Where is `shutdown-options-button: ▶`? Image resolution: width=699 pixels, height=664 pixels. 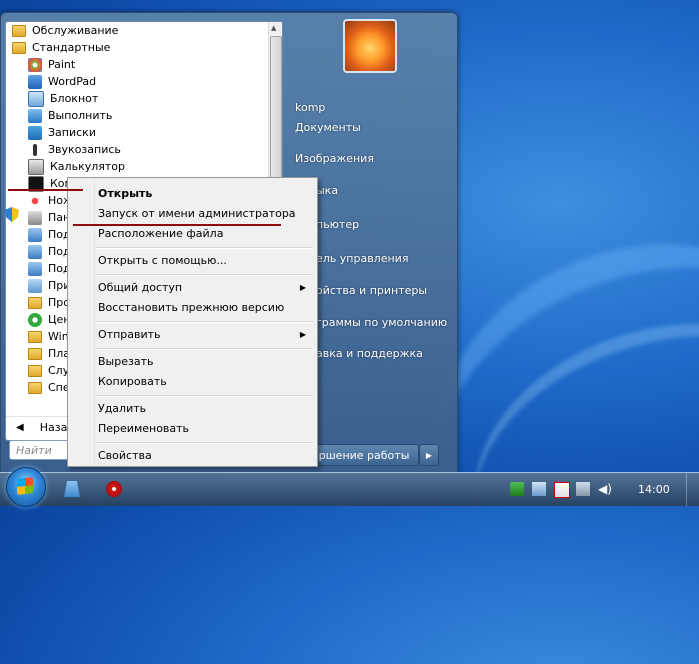
shutdown-options-button: ▶ is located at coordinates (429, 455).